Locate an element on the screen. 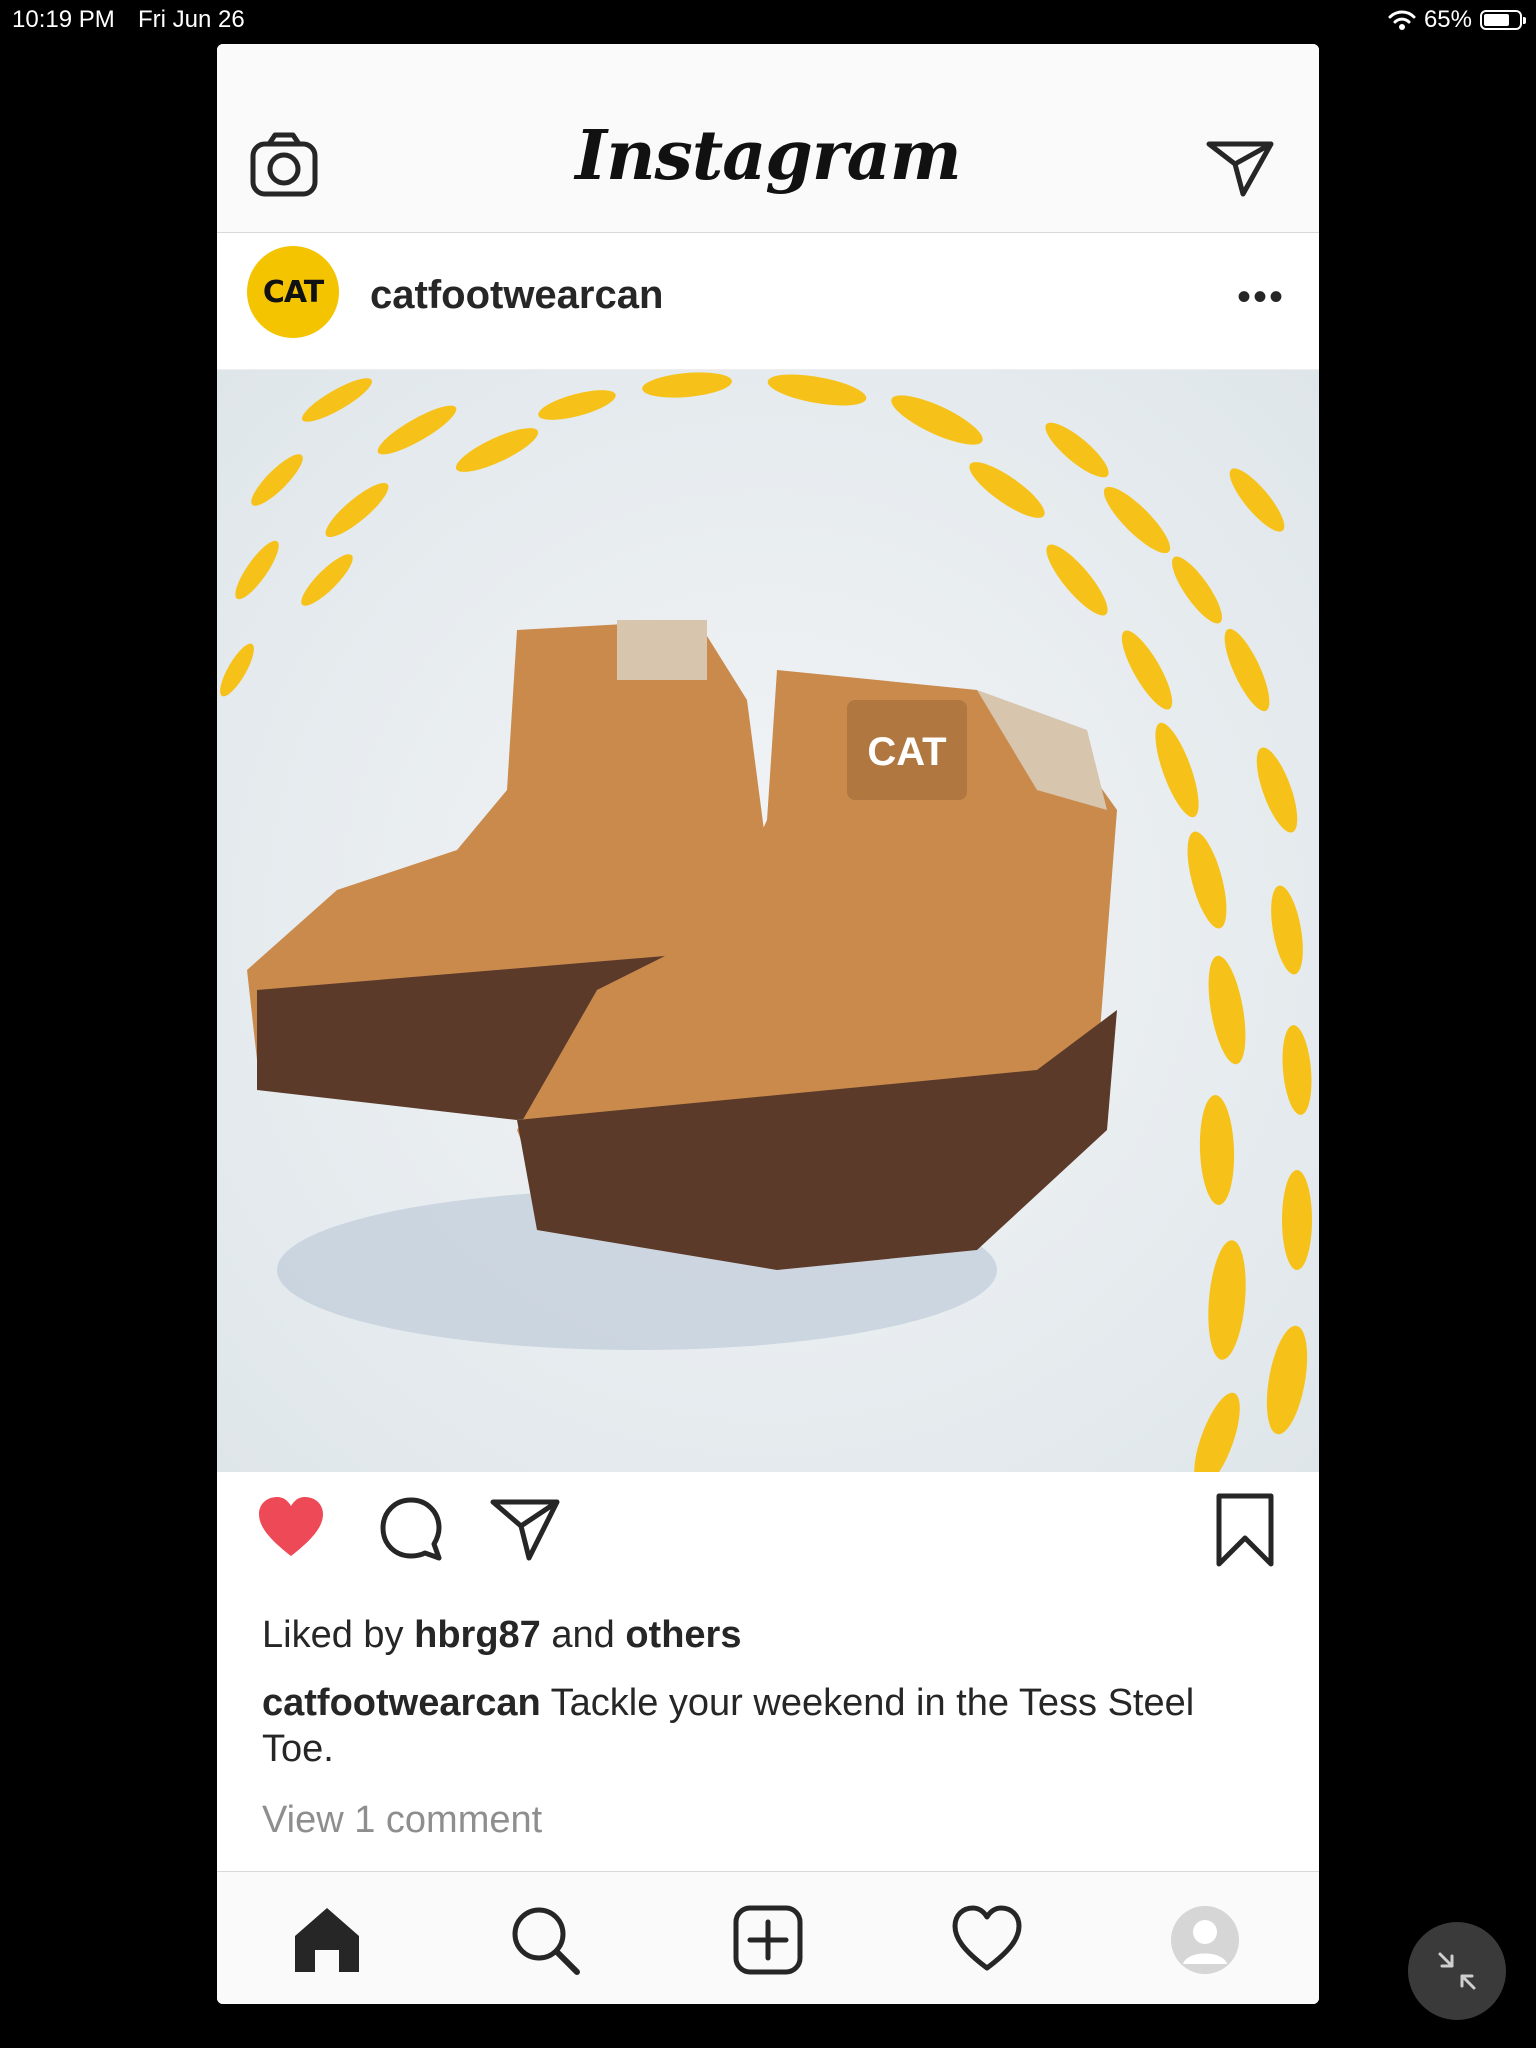 Image resolution: width=1536 pixels, height=2048 pixels. status-date: Fri Jun 26 is located at coordinates (191, 19).